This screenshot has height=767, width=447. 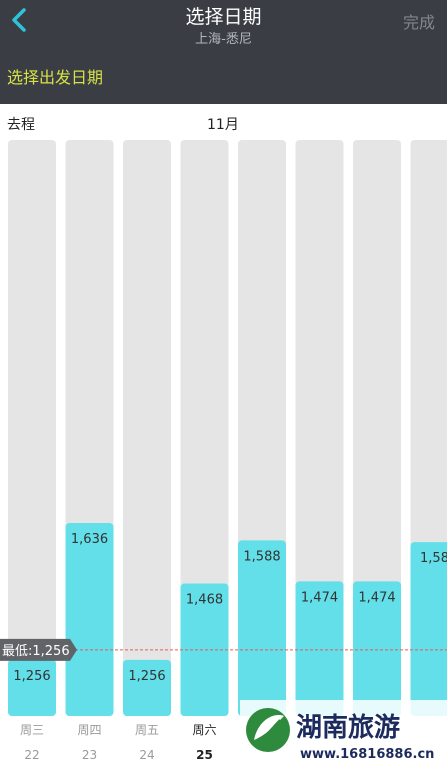 What do you see at coordinates (55, 77) in the screenshot?
I see `select-departure-prompt: 选择出发日期` at bounding box center [55, 77].